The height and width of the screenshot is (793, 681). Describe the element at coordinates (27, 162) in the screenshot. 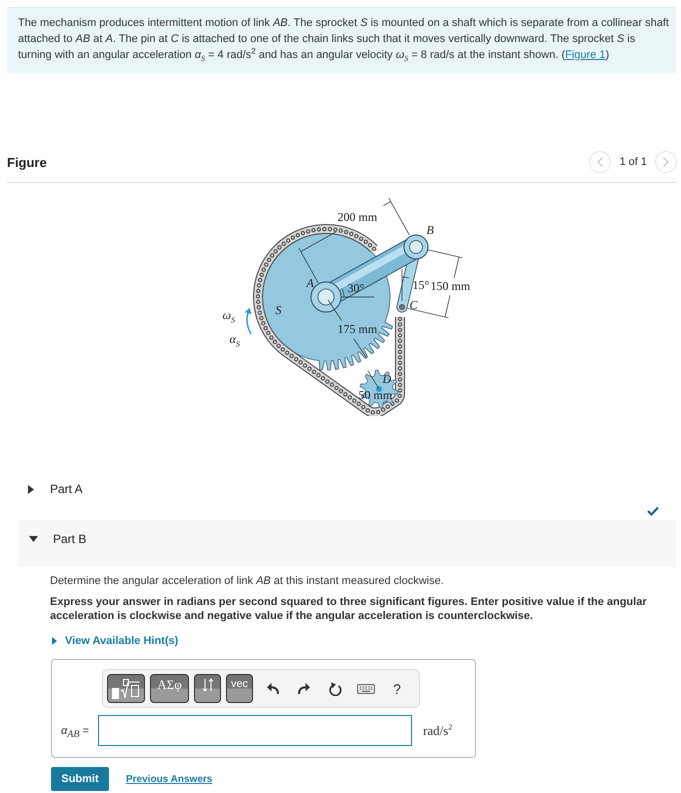

I see `figure-title: Figure` at that location.